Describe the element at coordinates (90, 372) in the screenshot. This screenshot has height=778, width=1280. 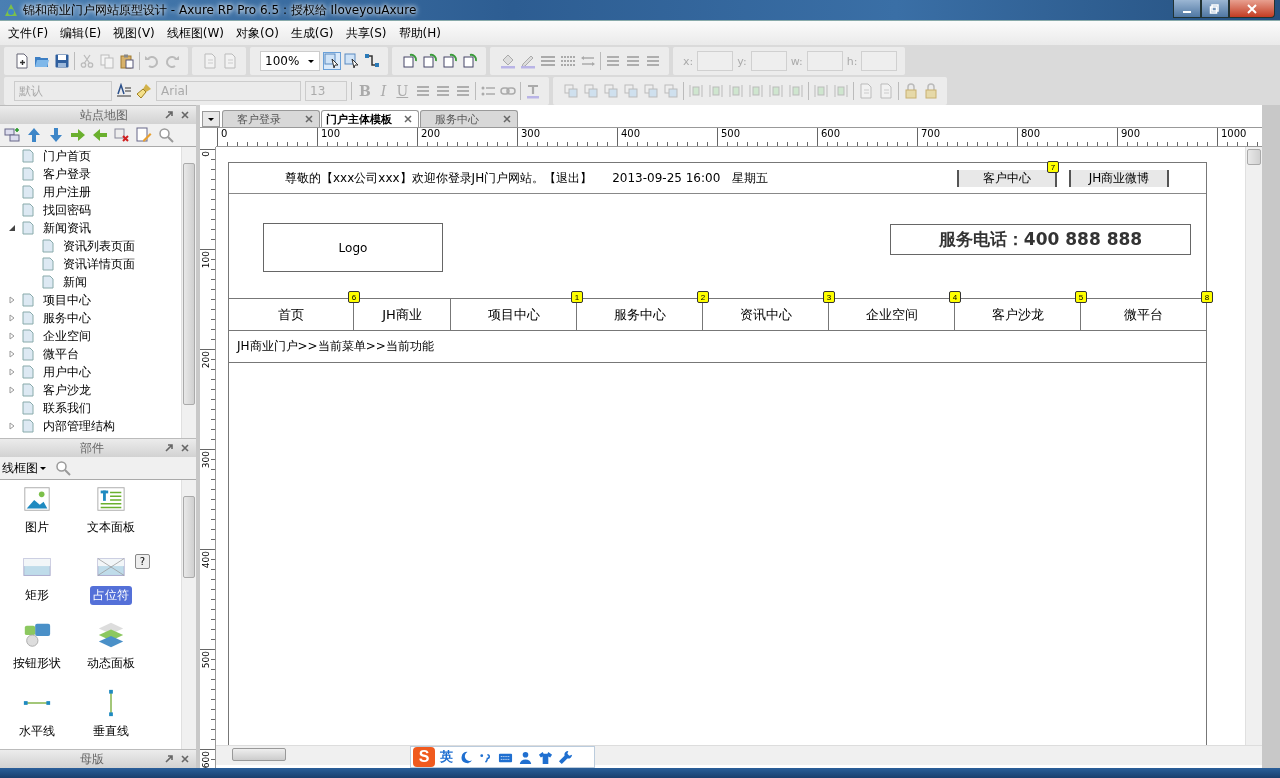
I see `sitemap-item: 用户中心` at that location.